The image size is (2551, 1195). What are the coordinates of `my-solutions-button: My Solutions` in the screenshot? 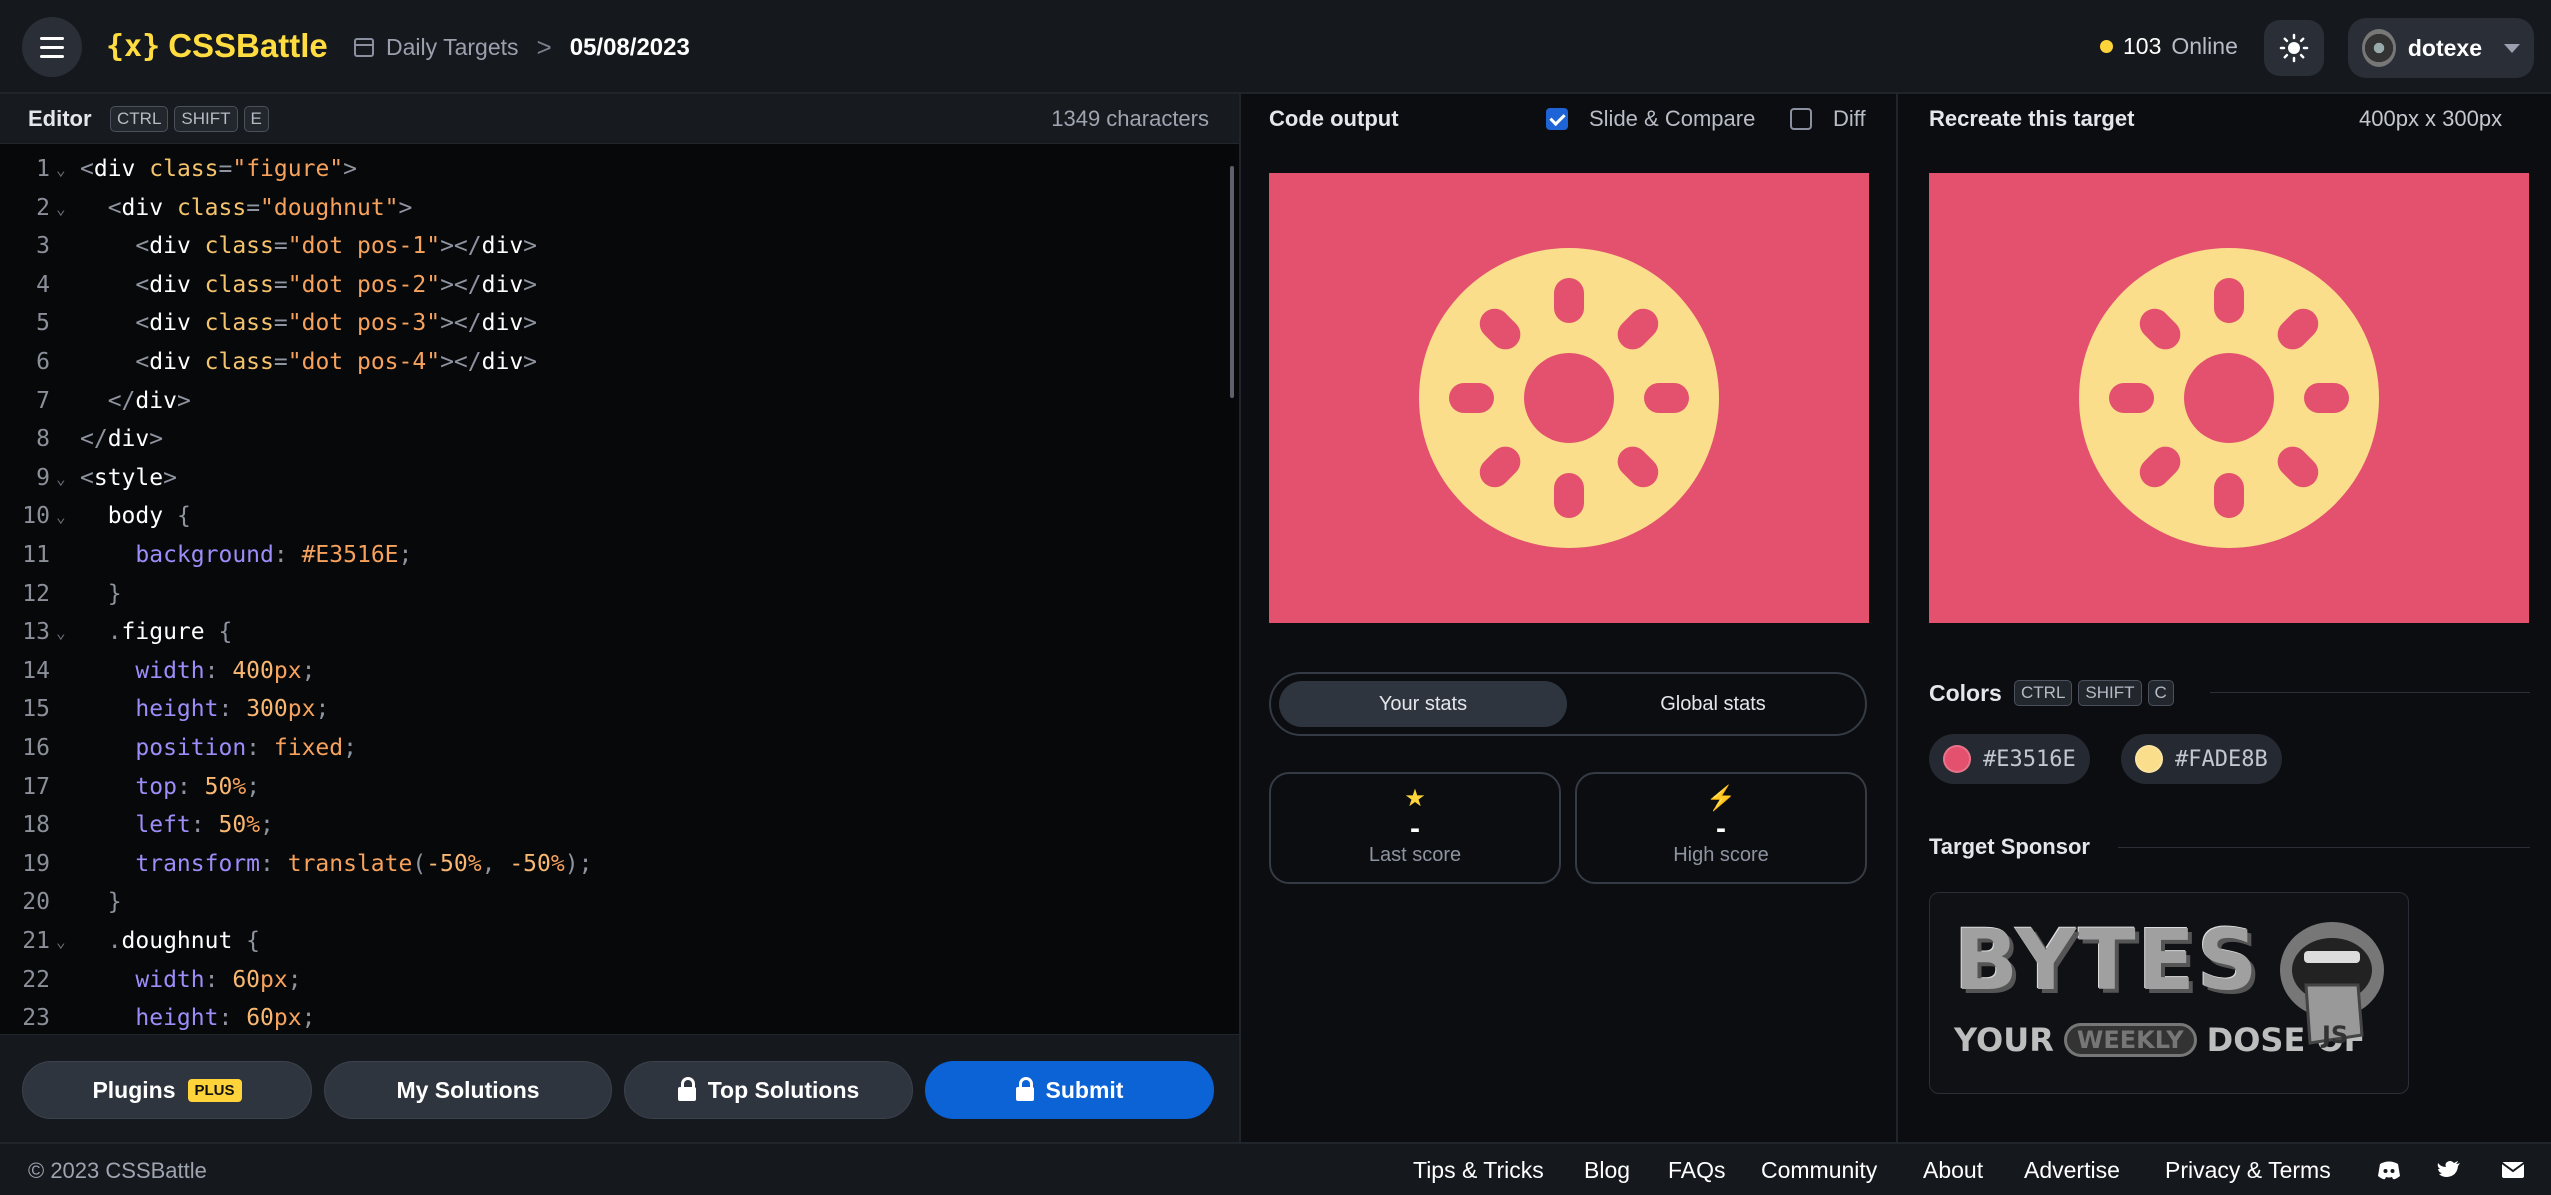 It's located at (468, 1090).